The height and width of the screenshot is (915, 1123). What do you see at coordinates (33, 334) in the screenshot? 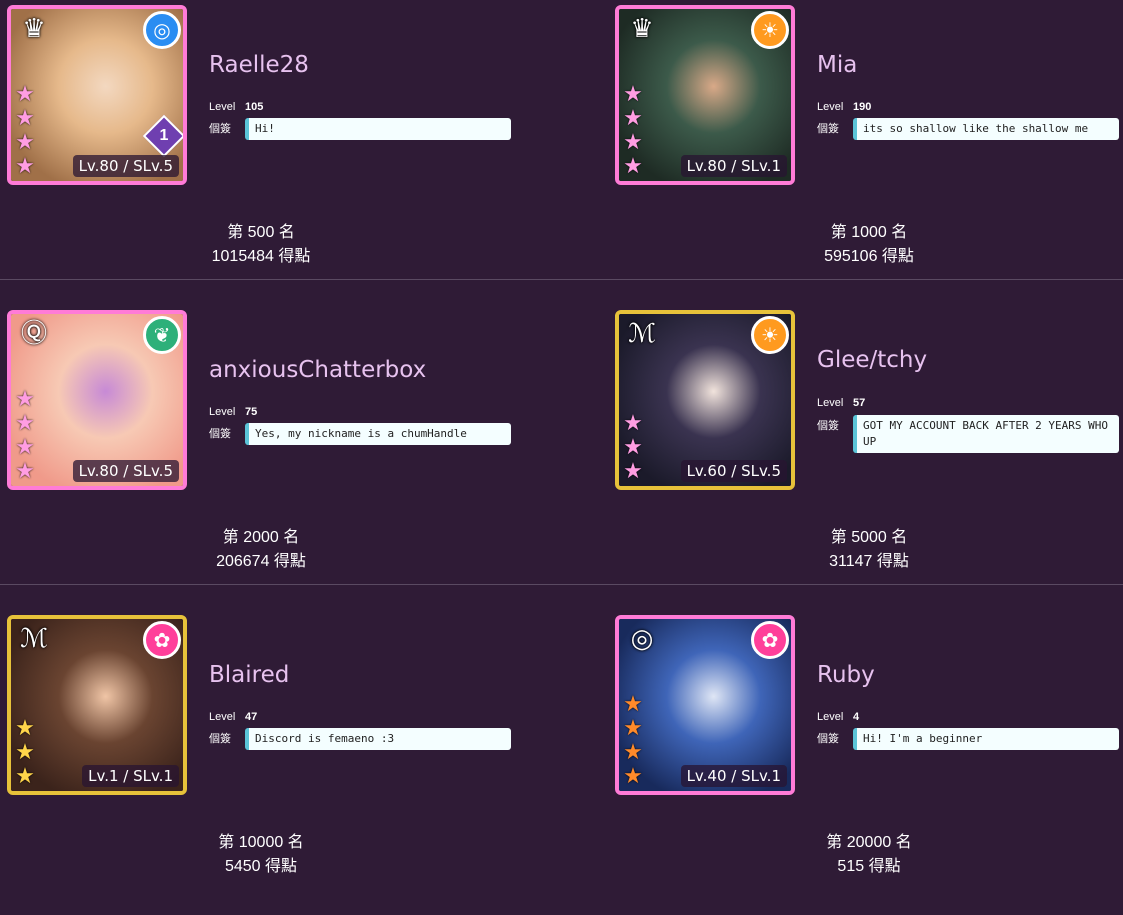
I see `band-logo-icon: Ⓠ` at bounding box center [33, 334].